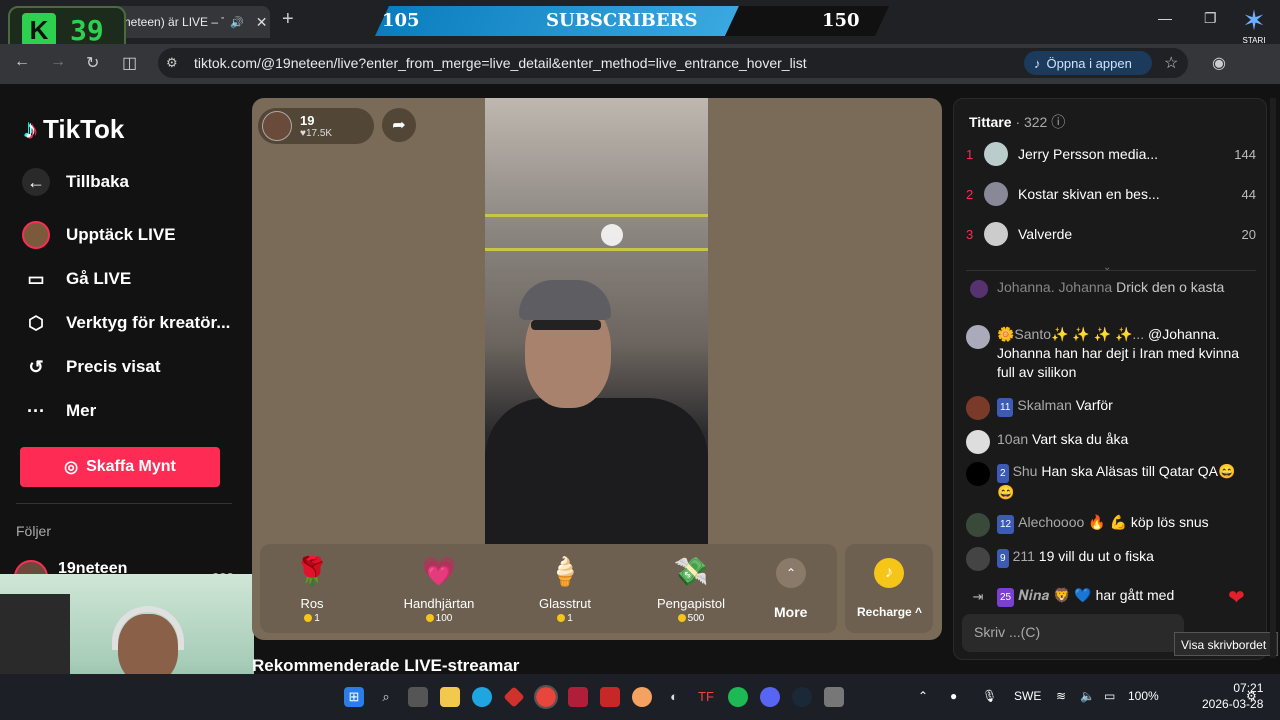 The image size is (1280, 720). Describe the element at coordinates (570, 618) in the screenshot. I see `gift-price: 1` at that location.